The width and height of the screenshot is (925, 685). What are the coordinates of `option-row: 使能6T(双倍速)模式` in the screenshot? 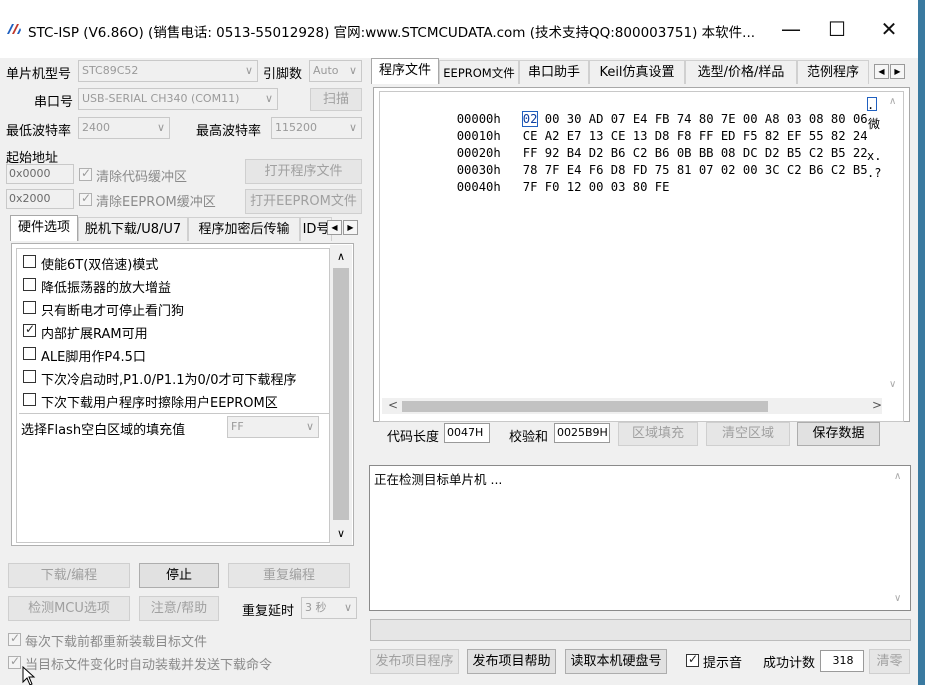 It's located at (174, 262).